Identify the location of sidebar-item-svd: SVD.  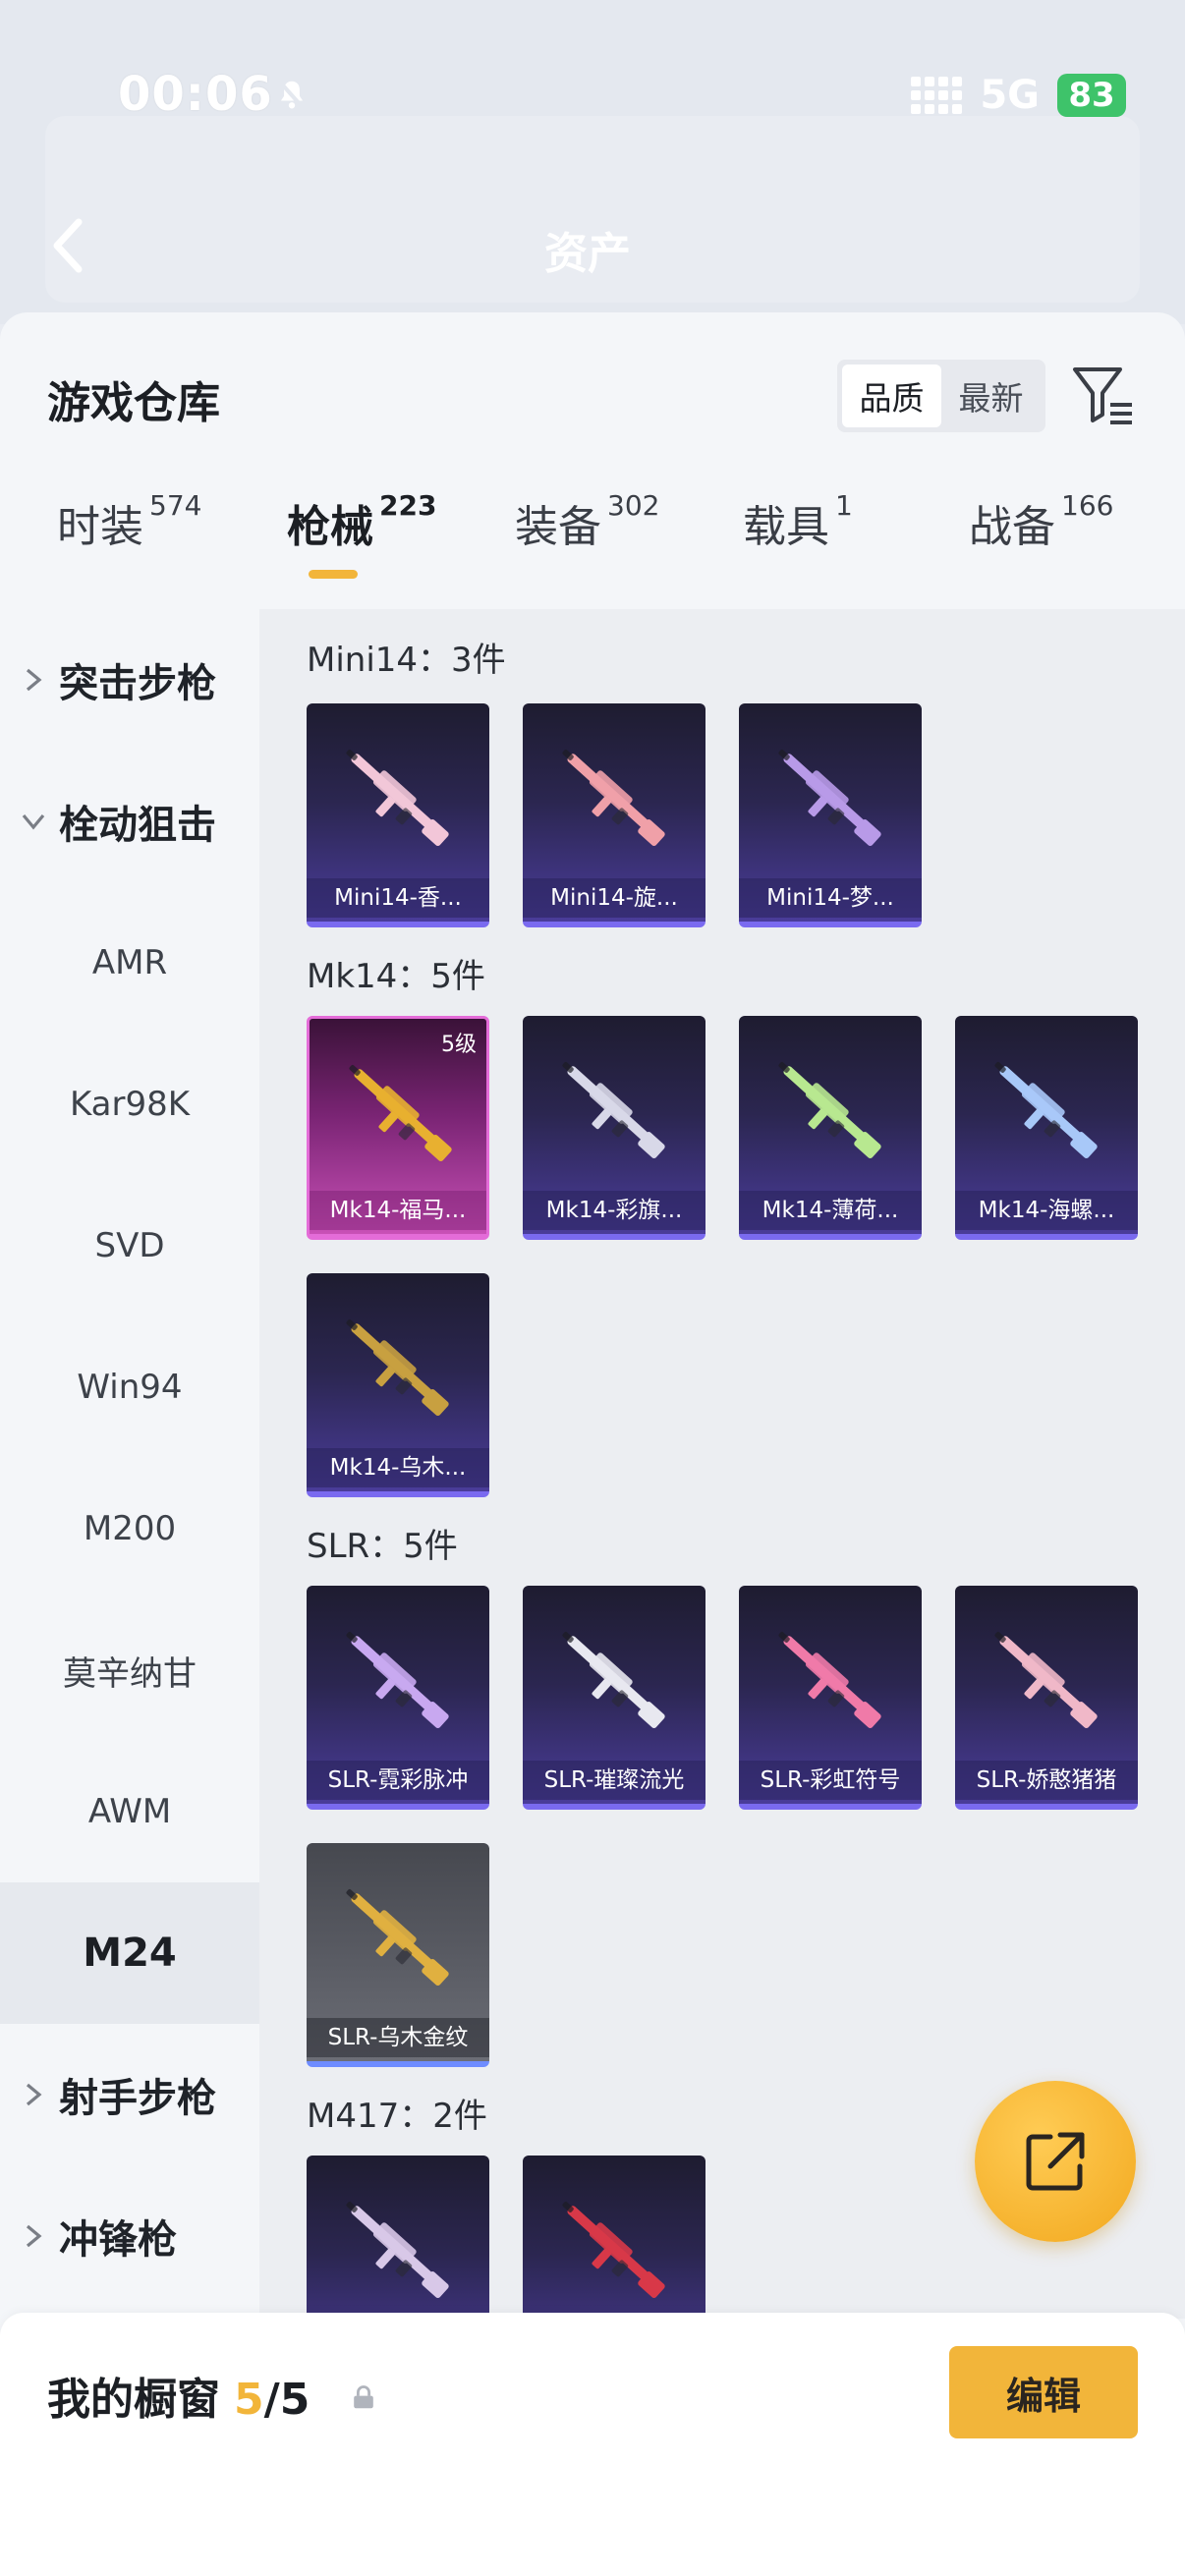
(130, 1245).